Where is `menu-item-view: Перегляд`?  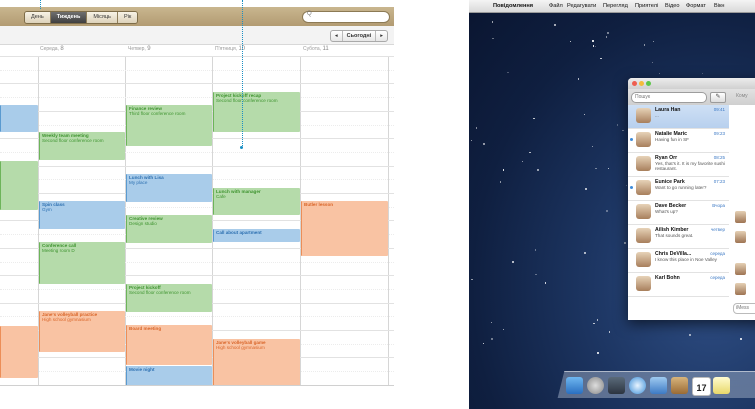 menu-item-view: Перегляд is located at coordinates (615, 6).